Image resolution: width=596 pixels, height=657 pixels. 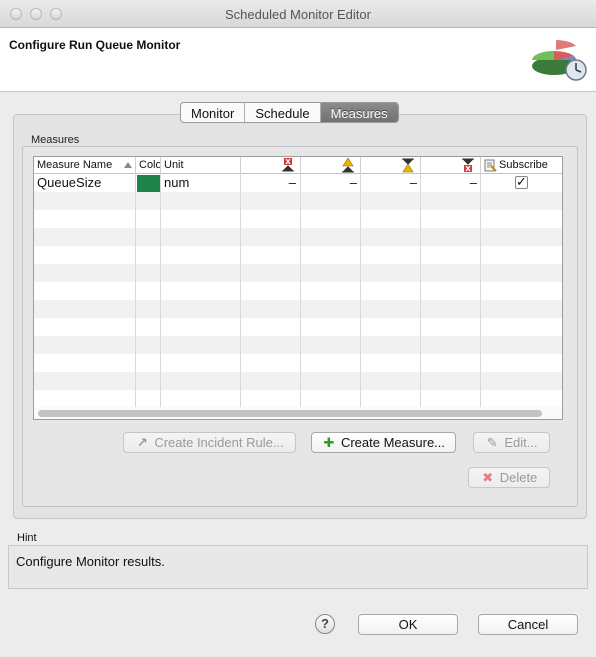 I want to click on warning-high-icon, so click(x=348, y=165).